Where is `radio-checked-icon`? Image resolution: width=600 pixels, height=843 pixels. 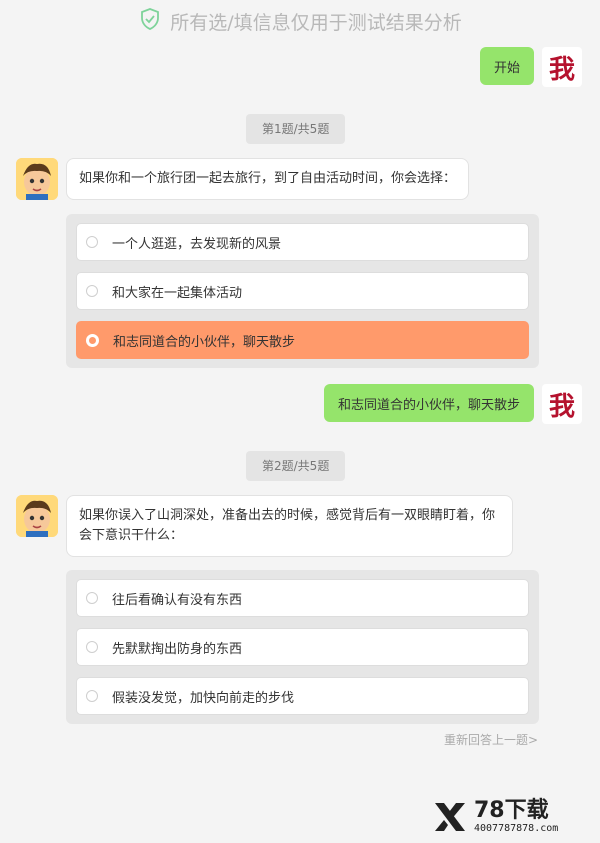
radio-checked-icon is located at coordinates (92, 340).